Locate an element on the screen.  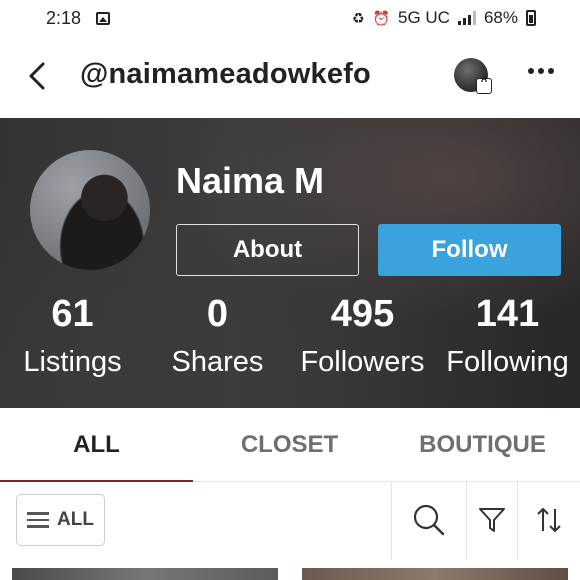
chevron-left-icon is located at coordinates (37, 76).